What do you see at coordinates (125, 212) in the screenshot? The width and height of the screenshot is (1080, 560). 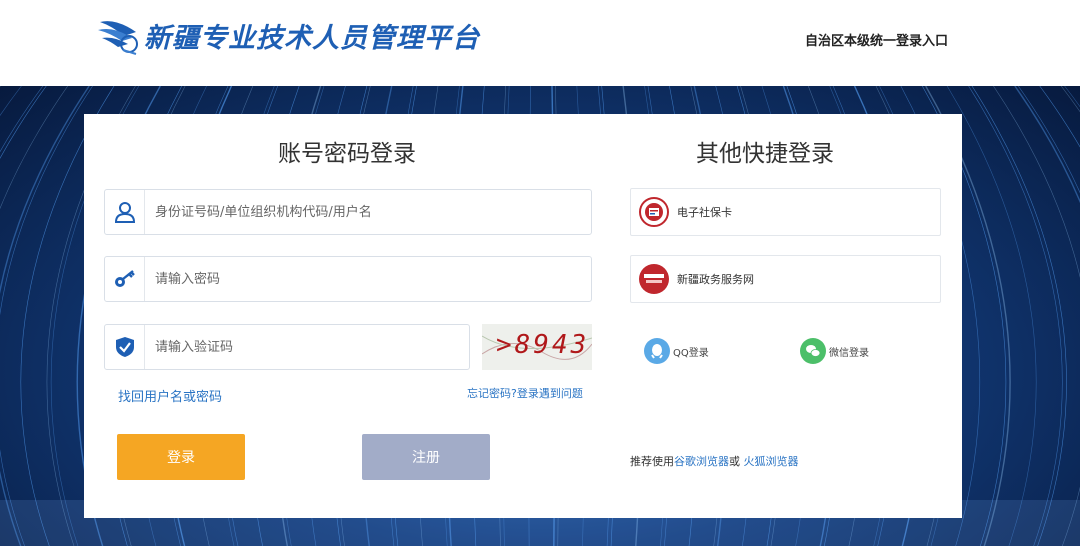 I see `user-icon` at bounding box center [125, 212].